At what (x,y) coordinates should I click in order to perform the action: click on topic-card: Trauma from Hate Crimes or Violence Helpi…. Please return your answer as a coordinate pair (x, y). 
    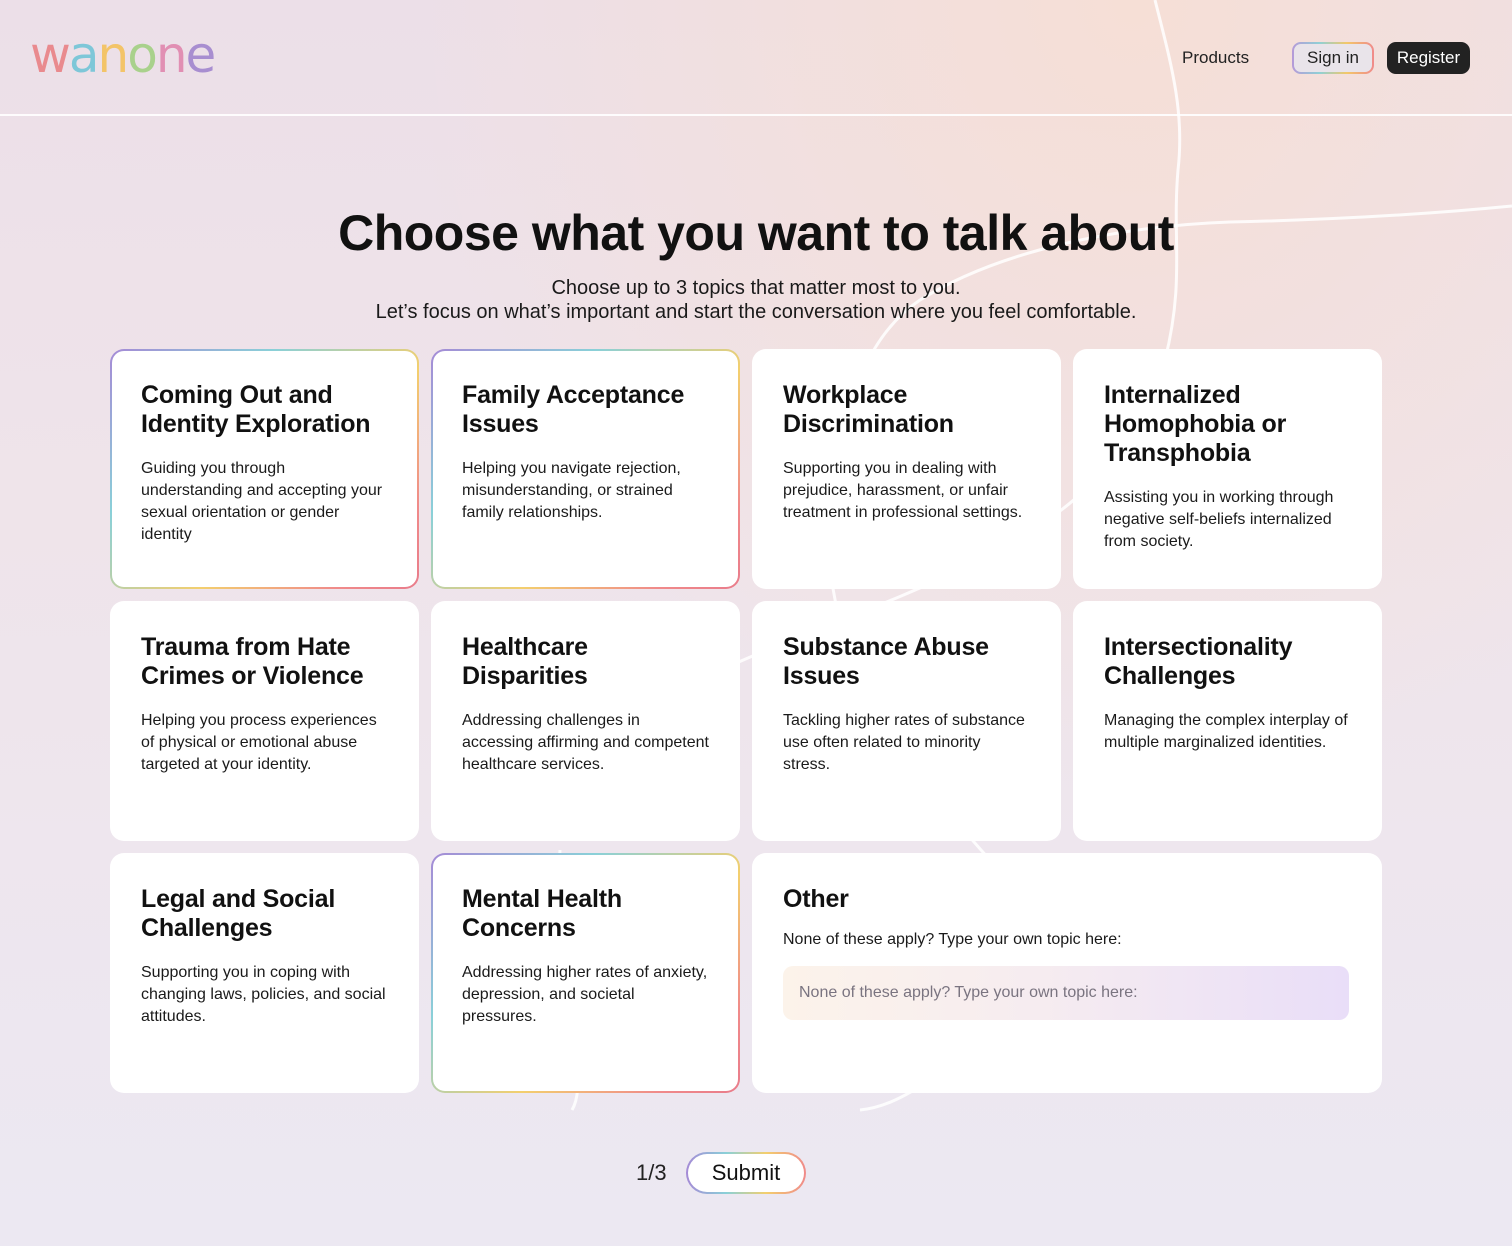
    Looking at the image, I should click on (264, 721).